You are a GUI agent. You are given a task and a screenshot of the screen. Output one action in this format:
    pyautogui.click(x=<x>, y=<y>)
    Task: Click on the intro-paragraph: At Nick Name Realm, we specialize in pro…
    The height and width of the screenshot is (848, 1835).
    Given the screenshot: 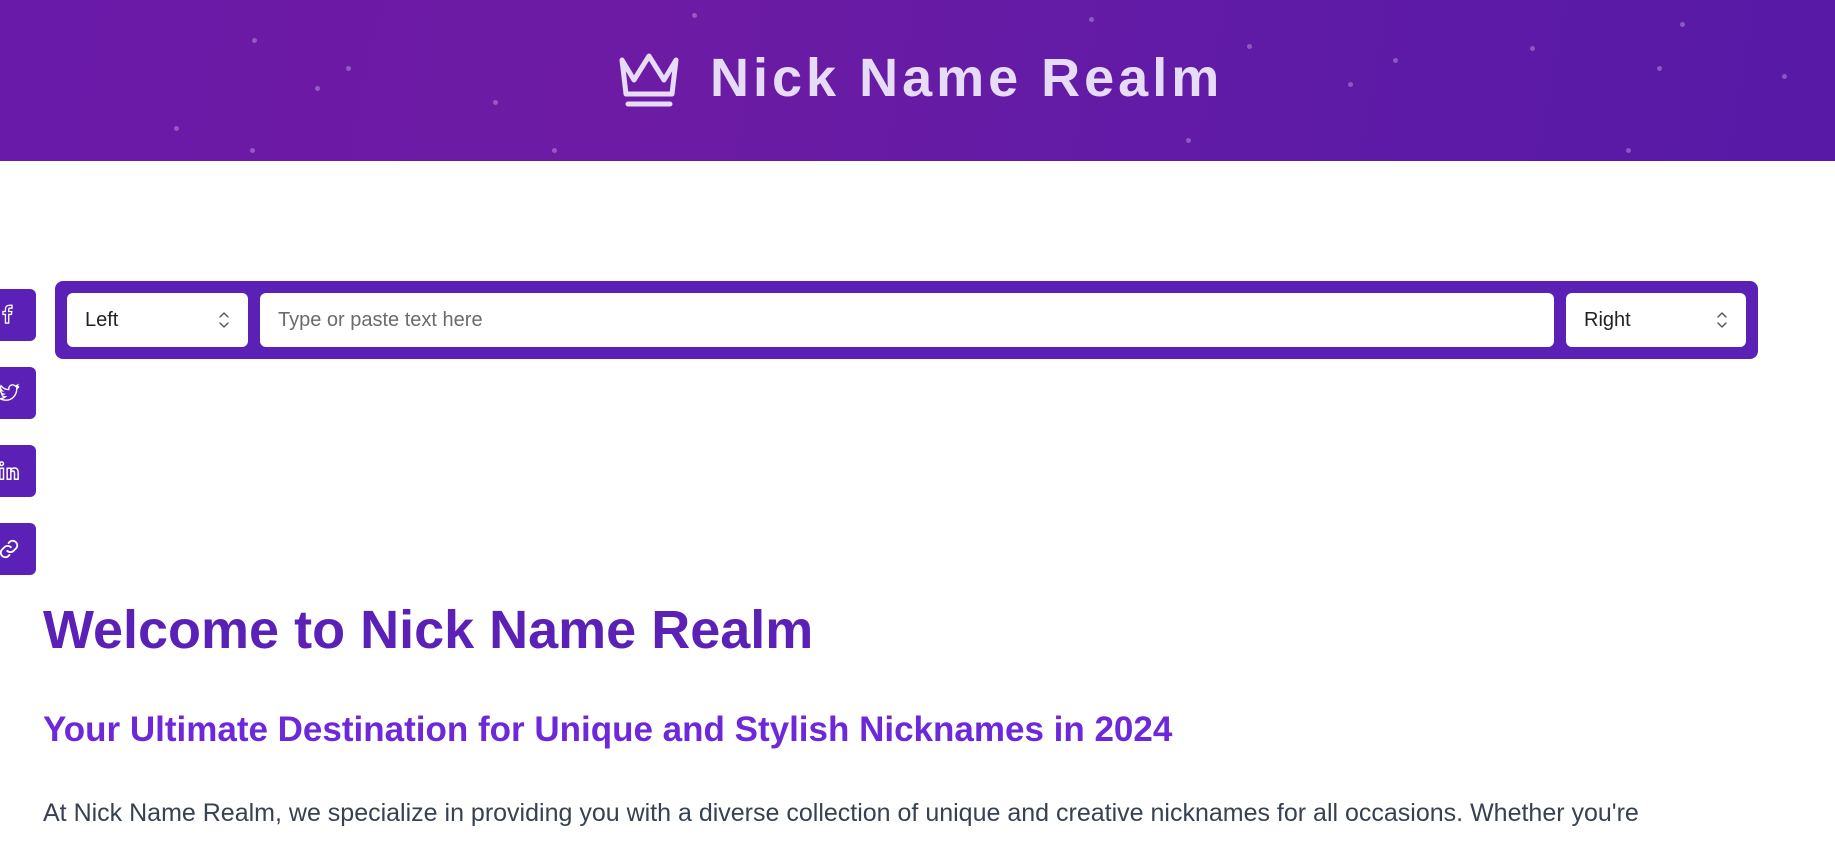 What is the action you would take?
    pyautogui.click(x=841, y=813)
    